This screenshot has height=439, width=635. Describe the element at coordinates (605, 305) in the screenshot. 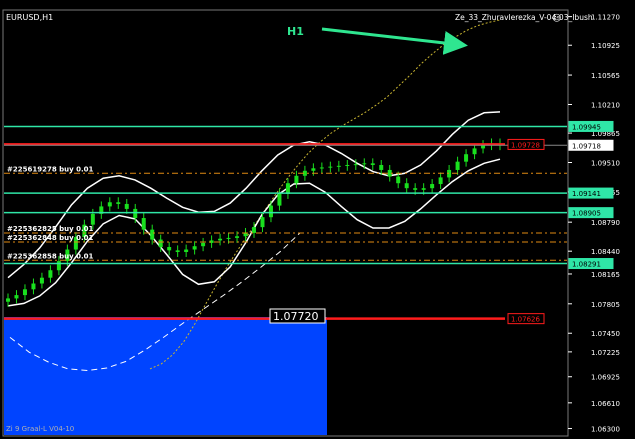

I see `axis-tick-label: 1.07805` at that location.